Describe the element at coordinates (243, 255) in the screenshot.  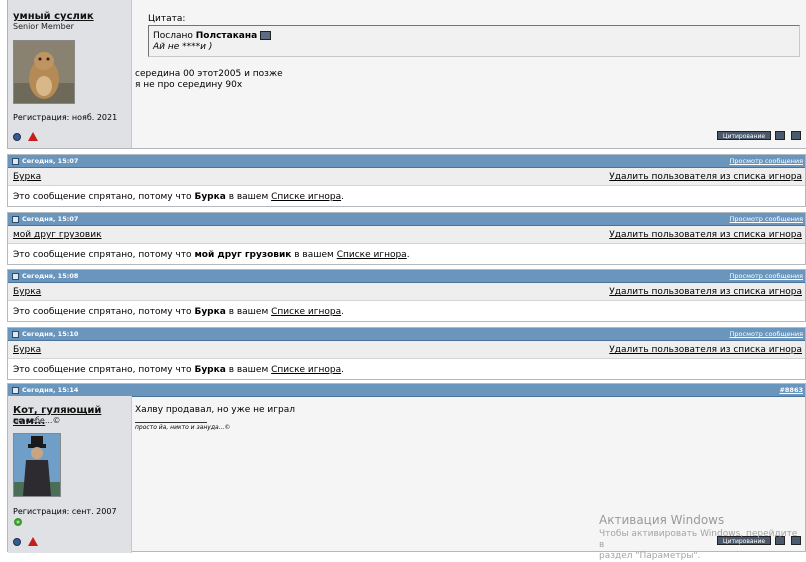
I see `hidden-message-user: мой друг грузовик` at that location.